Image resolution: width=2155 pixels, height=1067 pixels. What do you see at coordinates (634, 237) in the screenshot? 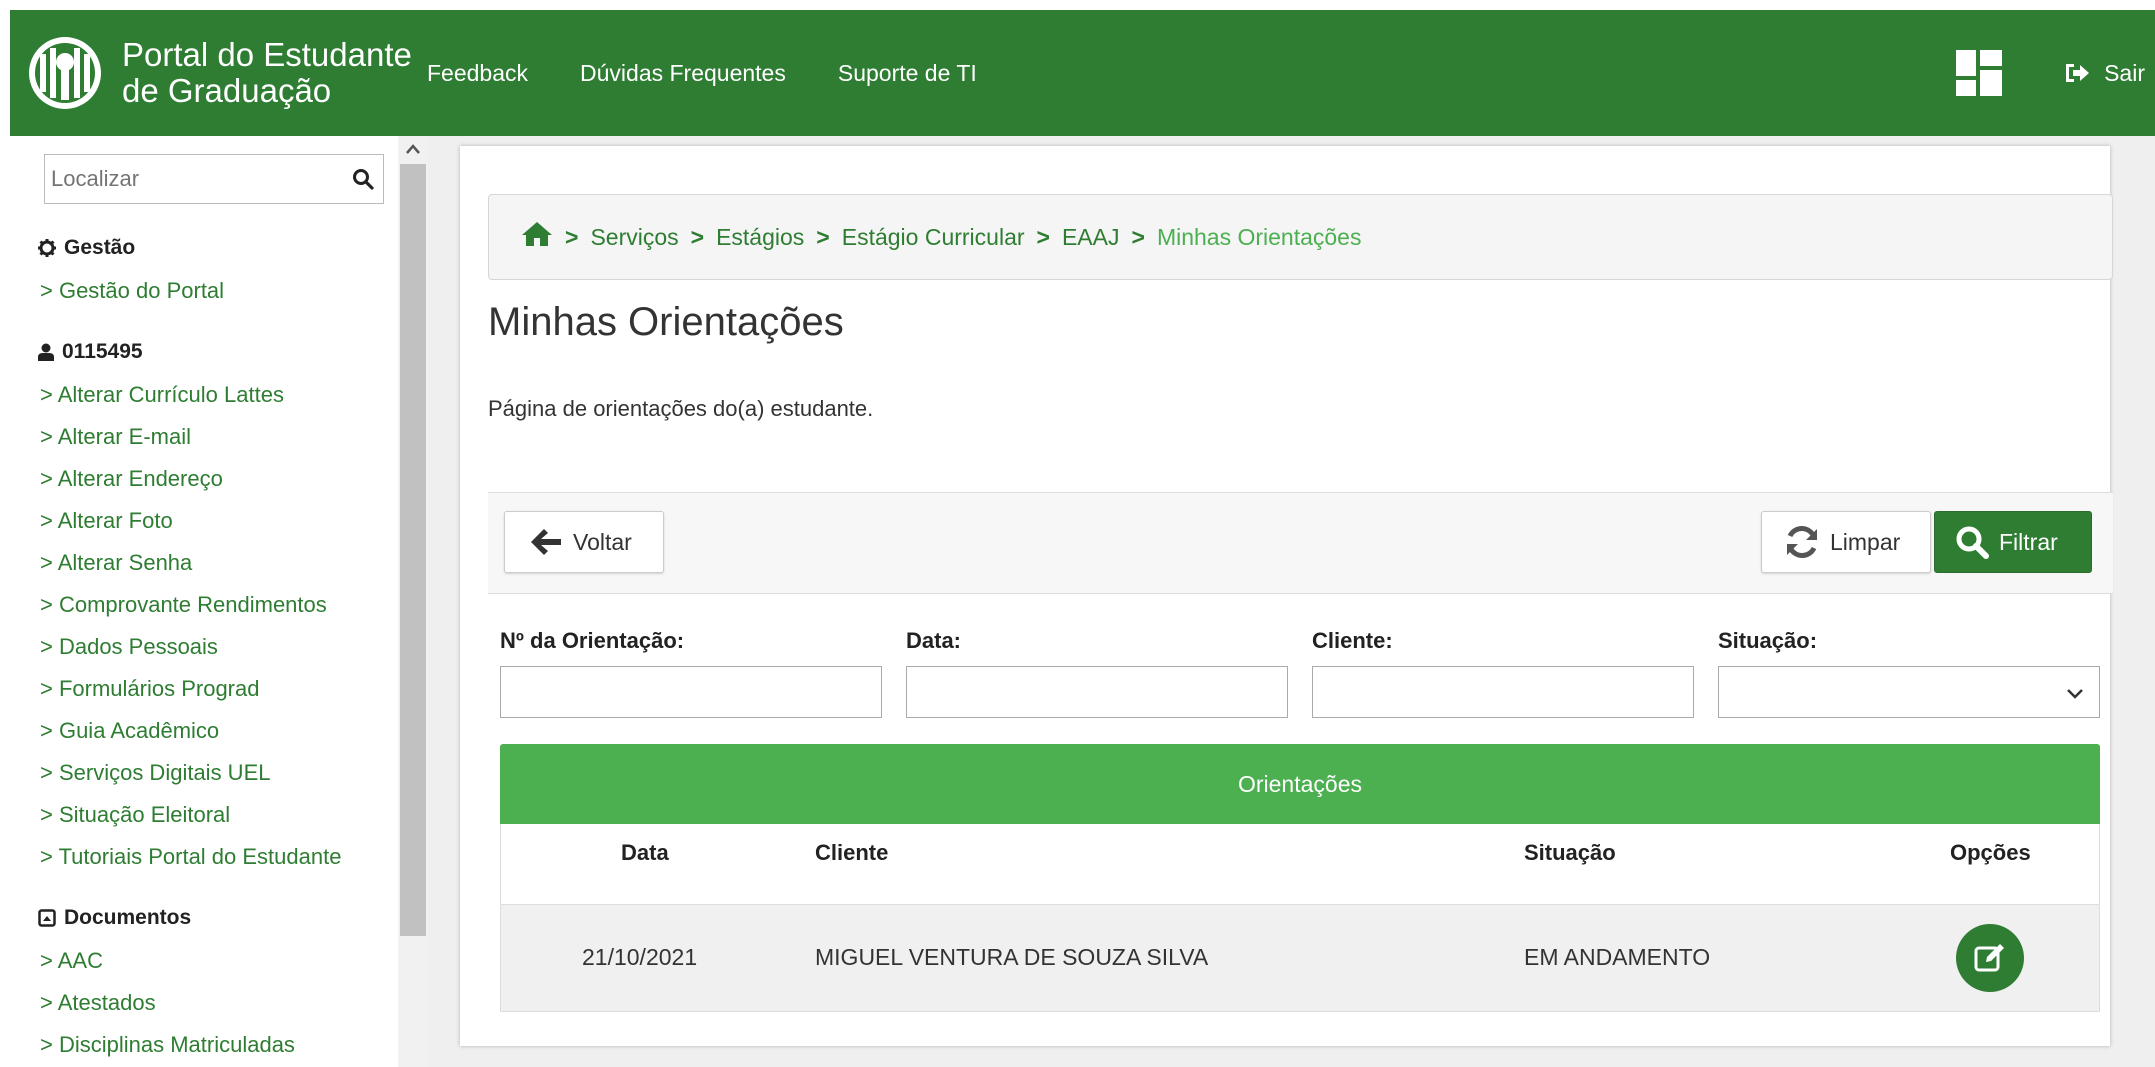
I see `breadcrumb-servicos: Serviços` at bounding box center [634, 237].